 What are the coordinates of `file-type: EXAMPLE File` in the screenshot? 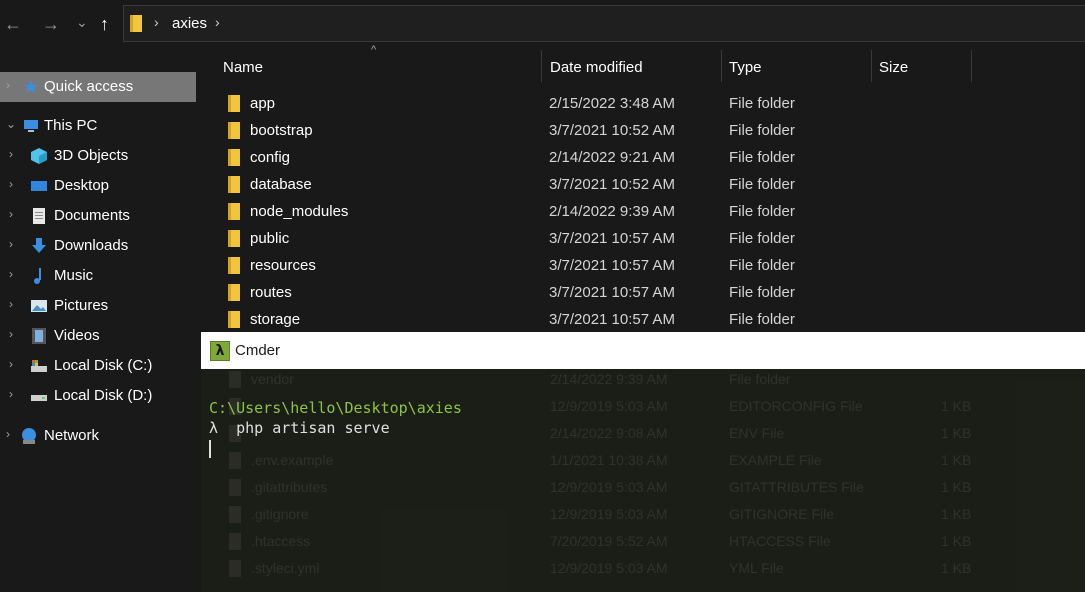 It's located at (775, 460).